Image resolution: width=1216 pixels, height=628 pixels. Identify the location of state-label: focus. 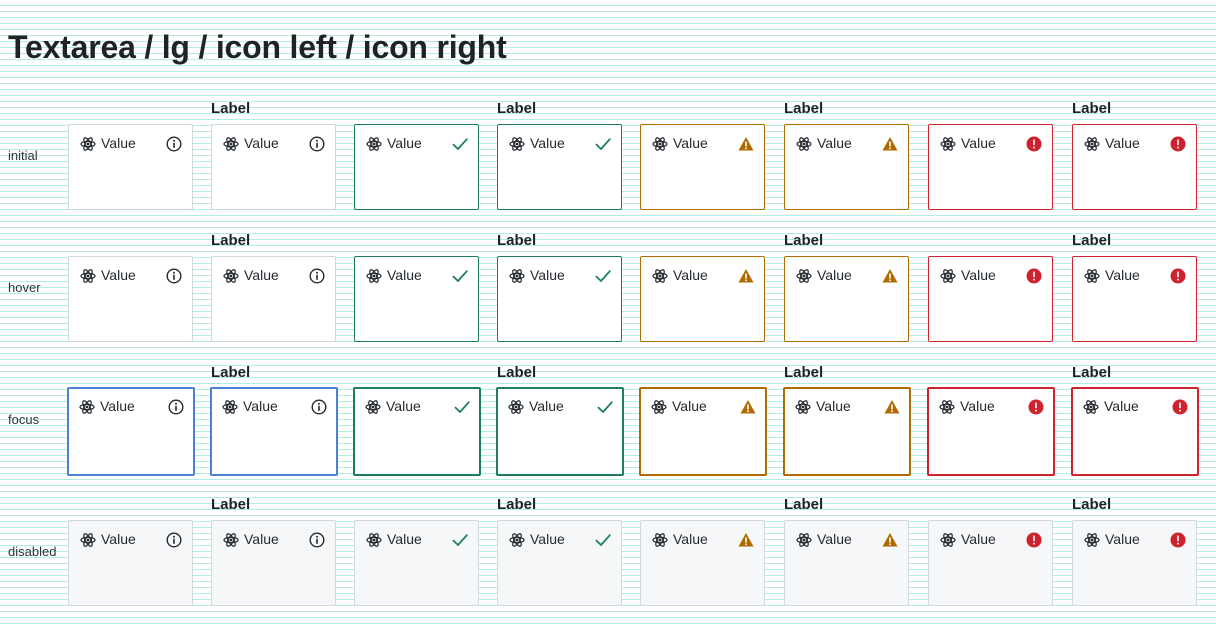
(24, 419).